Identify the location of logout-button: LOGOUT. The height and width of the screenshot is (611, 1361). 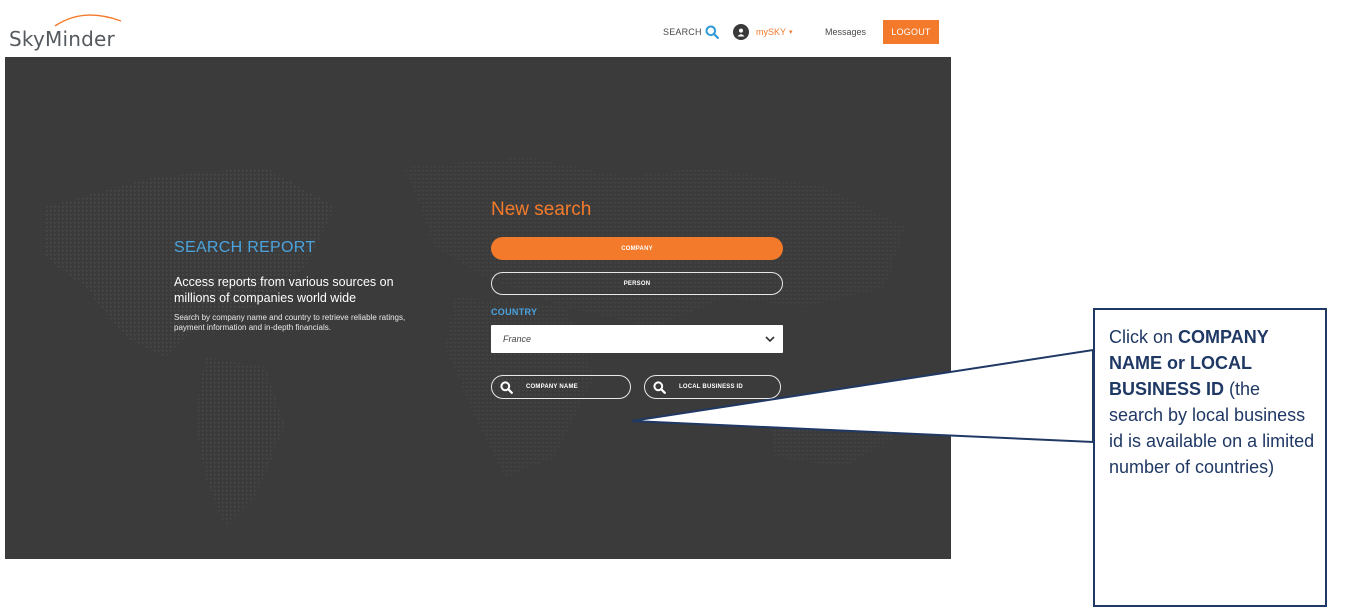
(911, 32).